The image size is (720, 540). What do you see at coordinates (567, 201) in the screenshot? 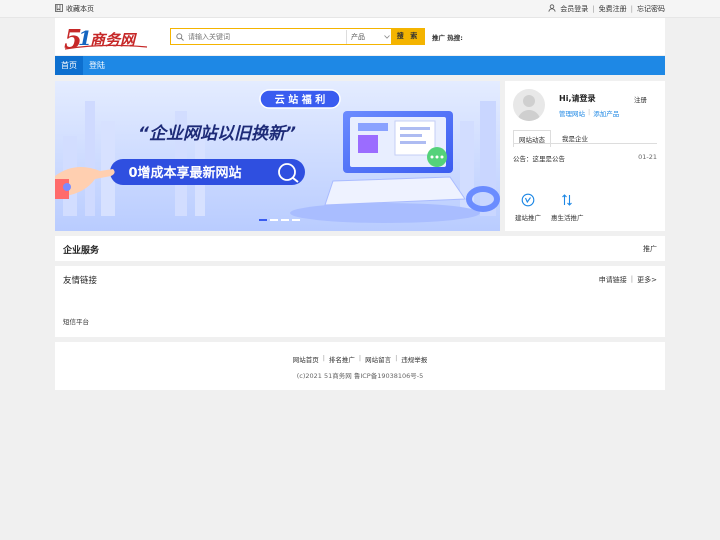
I see `sort-arrows-icon` at bounding box center [567, 201].